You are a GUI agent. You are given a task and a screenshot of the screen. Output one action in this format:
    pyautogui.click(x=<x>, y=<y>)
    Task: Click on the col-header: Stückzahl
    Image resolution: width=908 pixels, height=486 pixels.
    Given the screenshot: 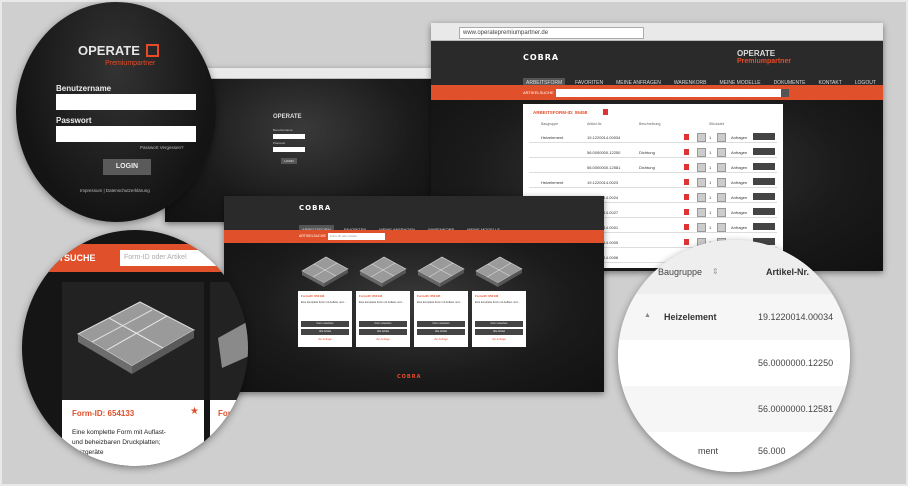 What is the action you would take?
    pyautogui.click(x=716, y=124)
    